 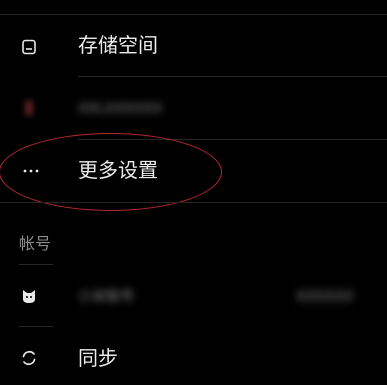 I want to click on section-header-account: 帐号, so click(x=35, y=243).